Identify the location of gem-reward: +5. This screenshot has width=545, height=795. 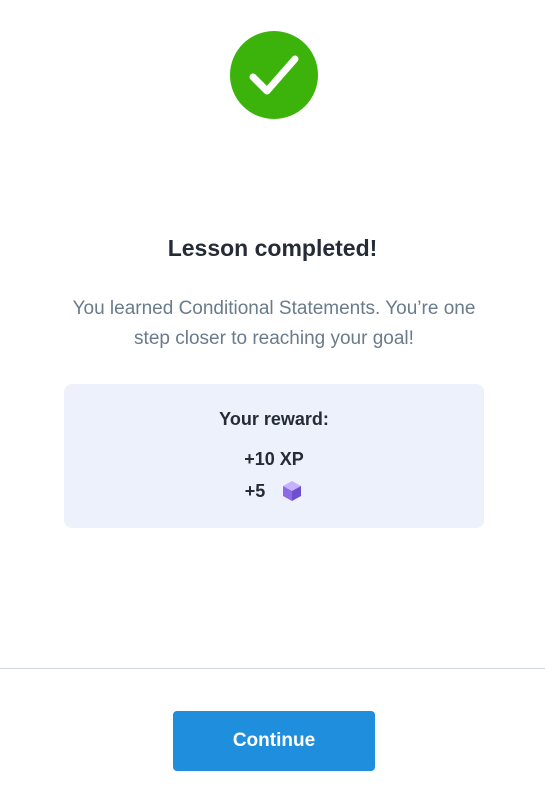
(274, 491).